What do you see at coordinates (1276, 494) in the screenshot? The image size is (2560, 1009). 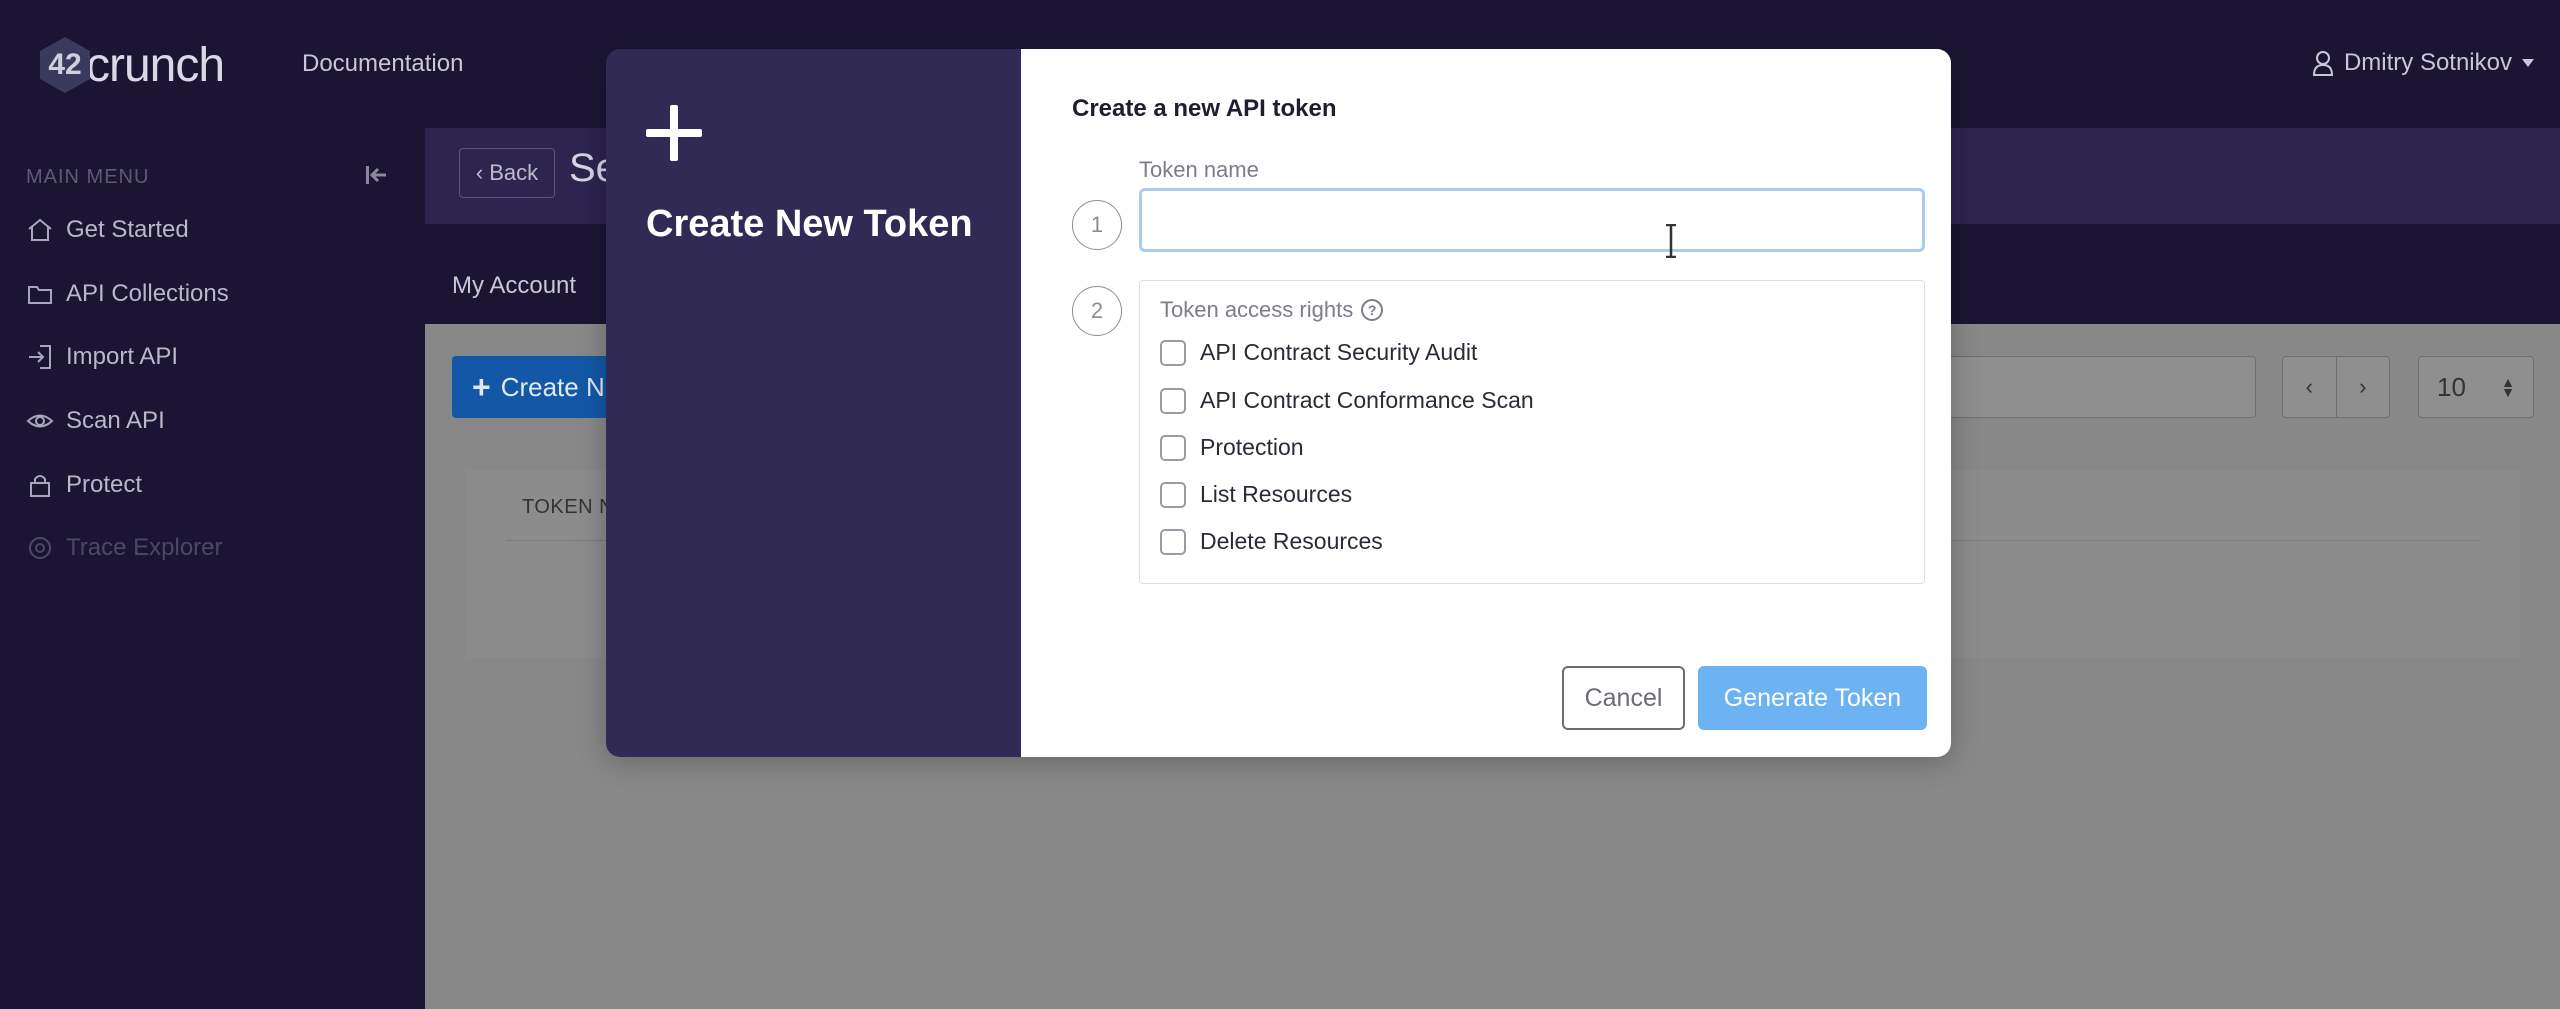 I see `right-label: List Resources` at bounding box center [1276, 494].